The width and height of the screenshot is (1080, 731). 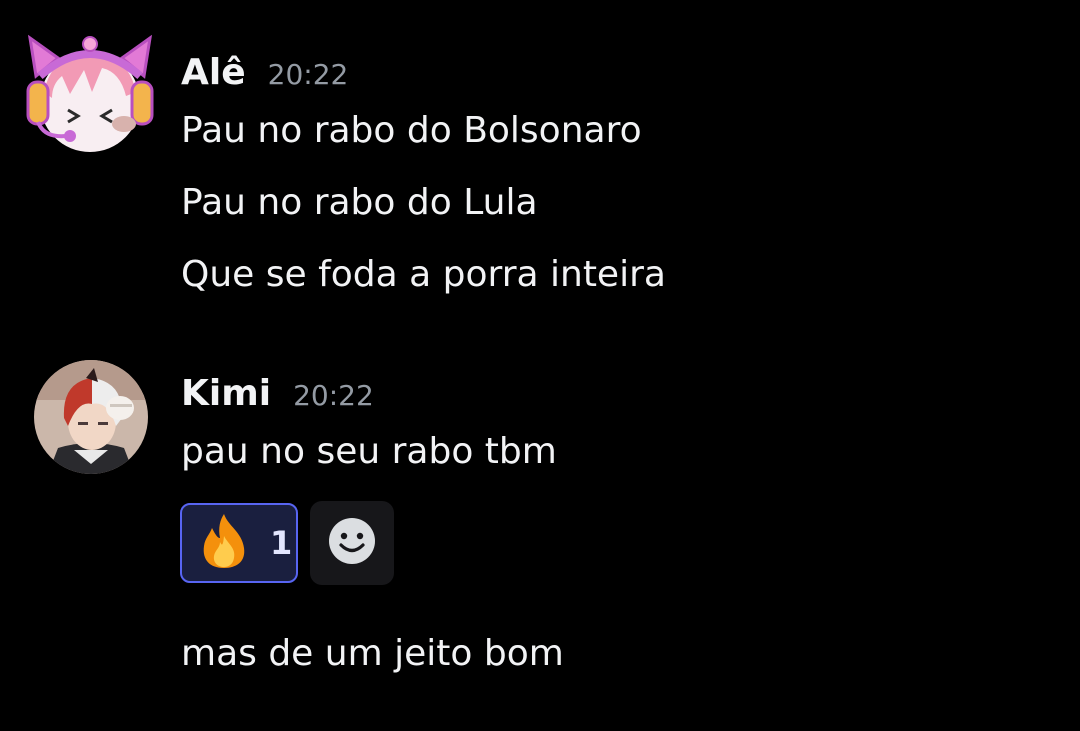 I want to click on message-header: Alê 20:22, so click(x=264, y=72).